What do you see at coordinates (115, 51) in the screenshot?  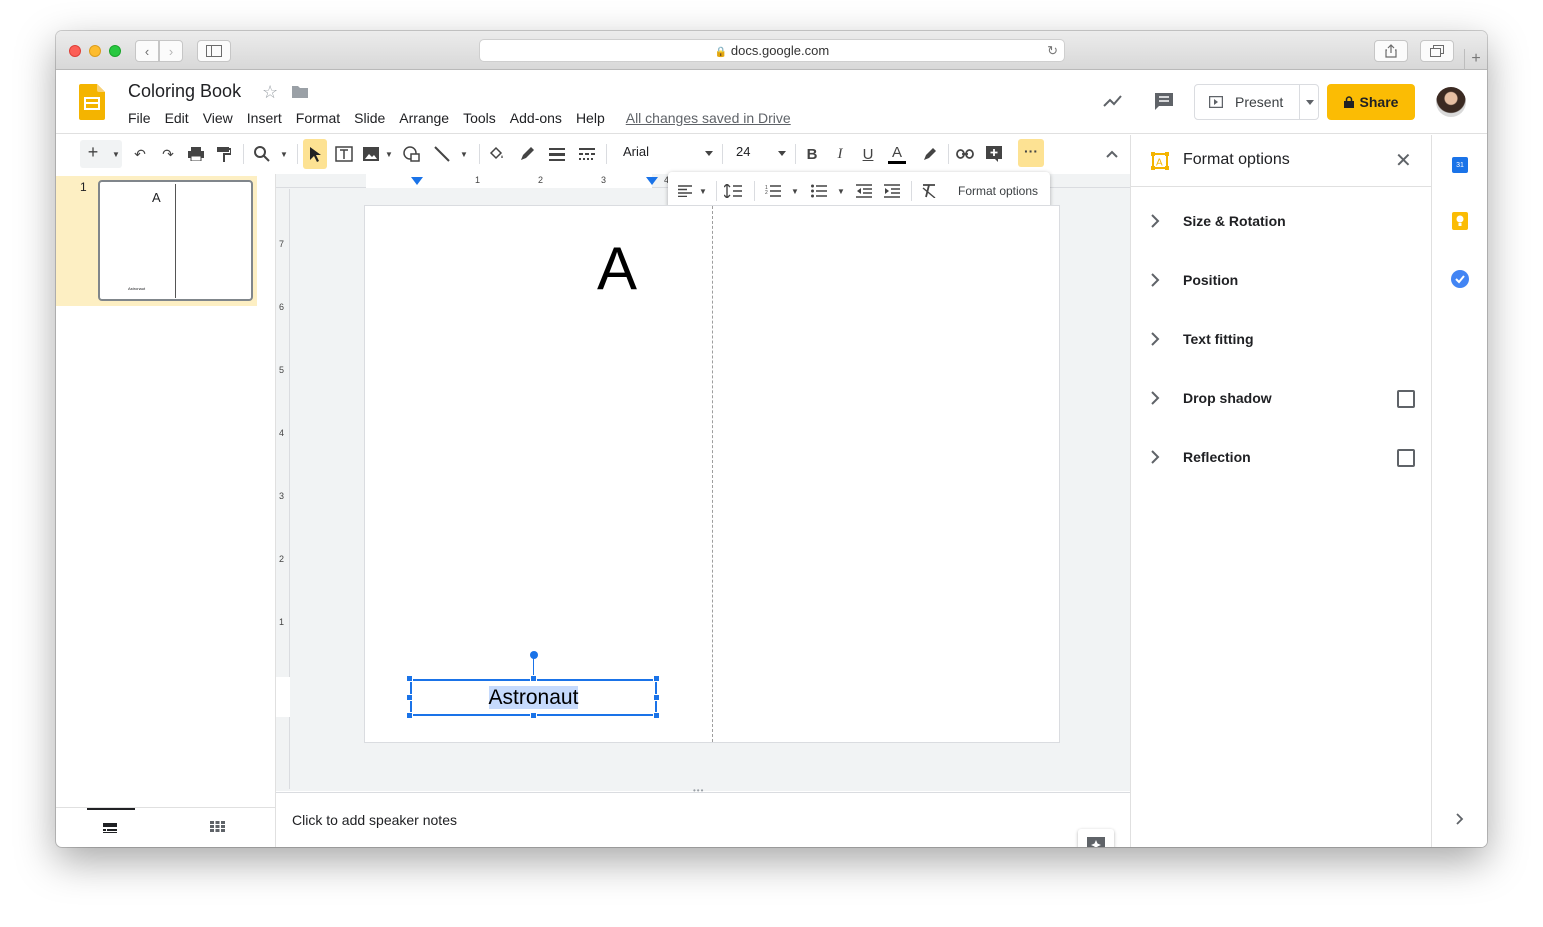 I see `zoom-window-button` at bounding box center [115, 51].